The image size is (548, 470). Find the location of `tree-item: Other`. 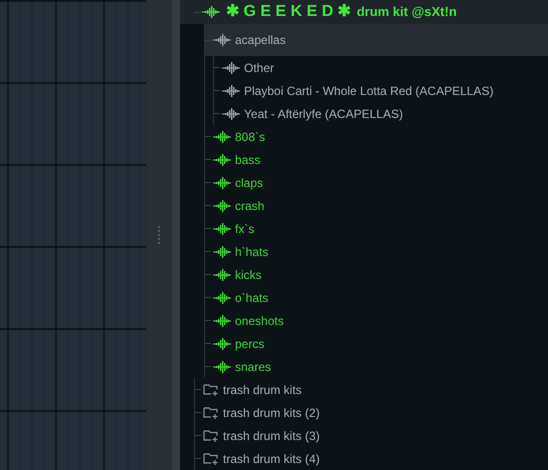

tree-item: Other is located at coordinates (251, 67).